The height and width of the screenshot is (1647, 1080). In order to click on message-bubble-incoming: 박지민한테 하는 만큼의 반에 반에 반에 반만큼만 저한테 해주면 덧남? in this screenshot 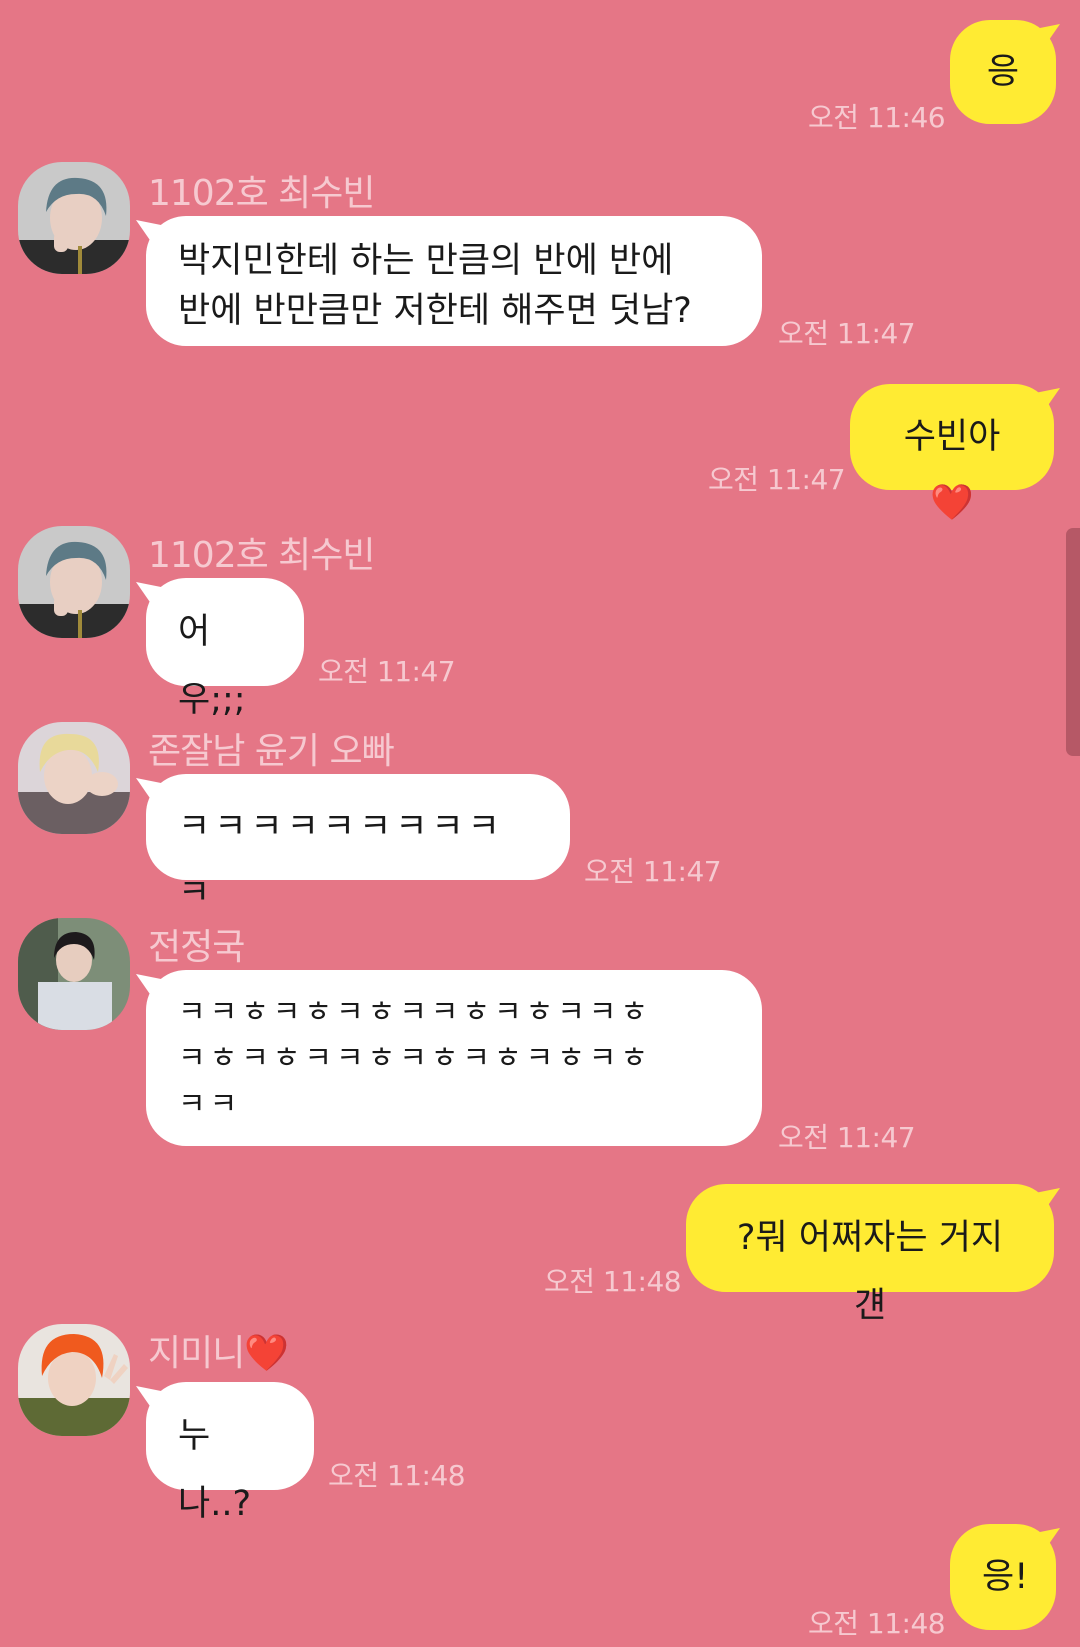, I will do `click(454, 281)`.